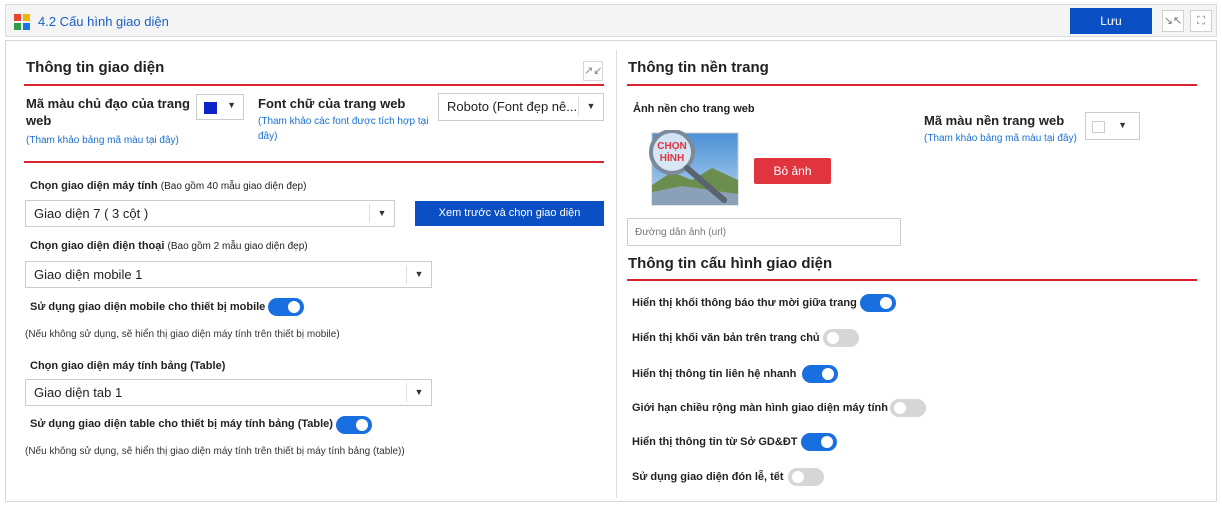  What do you see at coordinates (764, 232) in the screenshot?
I see `image-url-input` at bounding box center [764, 232].